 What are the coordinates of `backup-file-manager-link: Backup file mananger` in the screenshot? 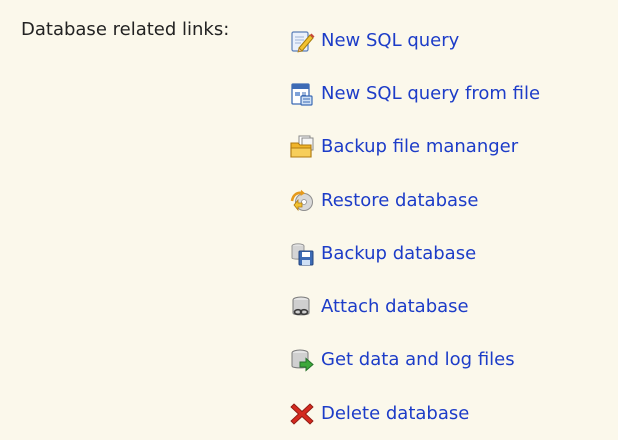 It's located at (414, 147).